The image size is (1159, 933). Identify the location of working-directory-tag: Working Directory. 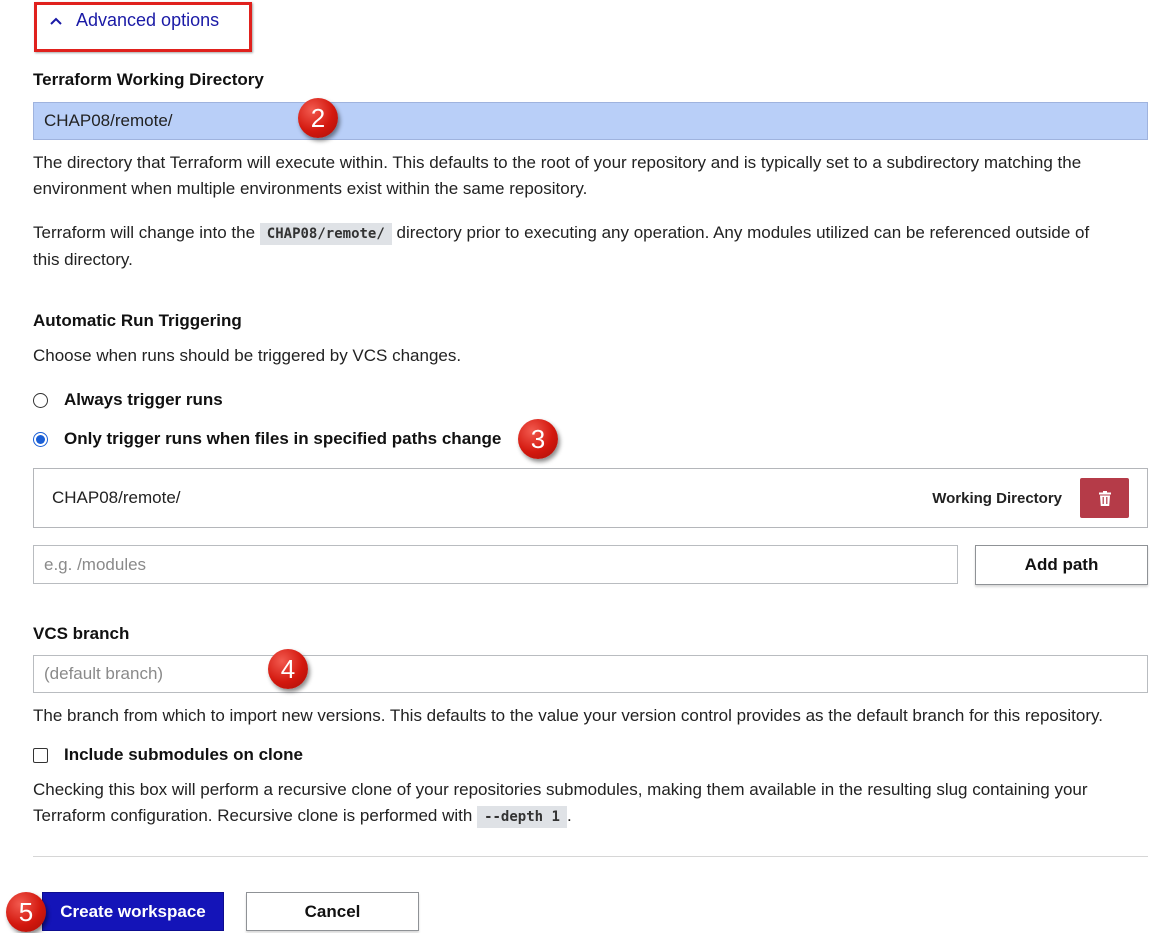
(997, 498).